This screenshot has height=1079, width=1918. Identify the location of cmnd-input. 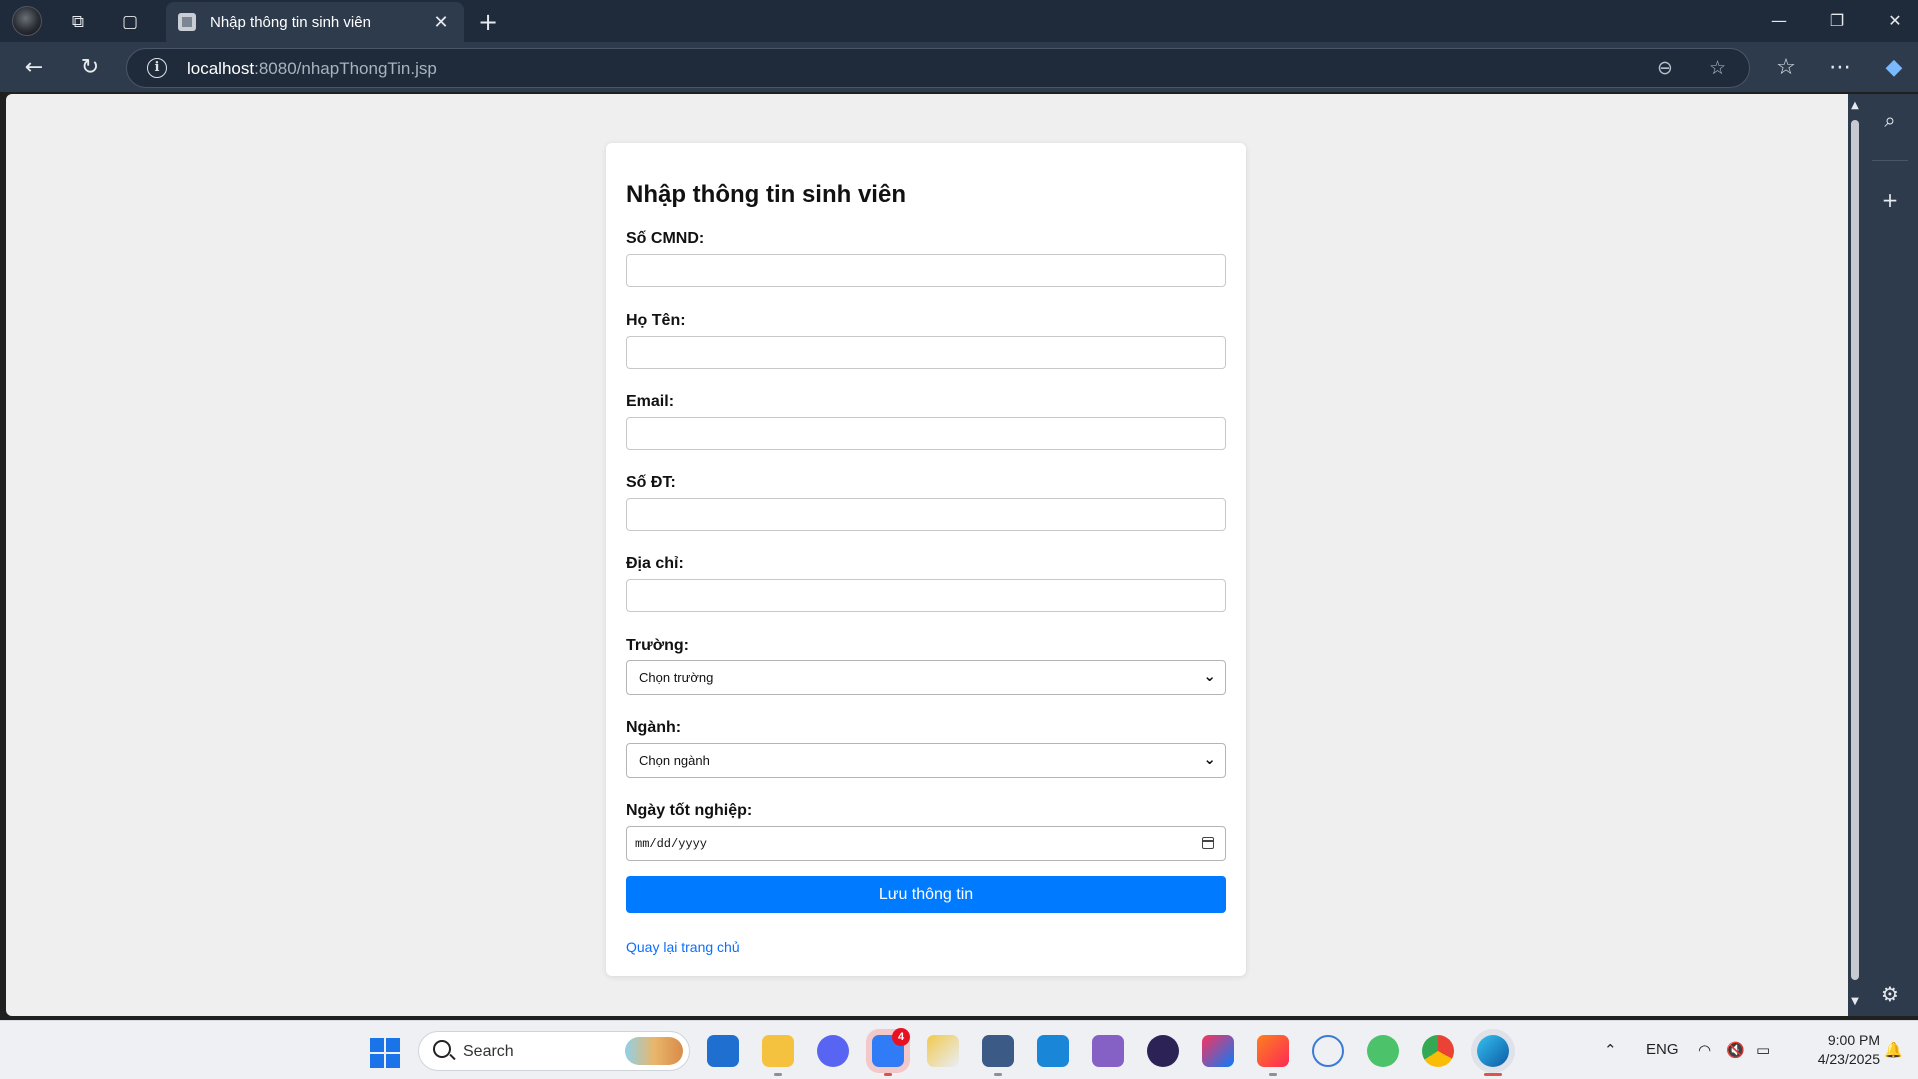
(926, 270).